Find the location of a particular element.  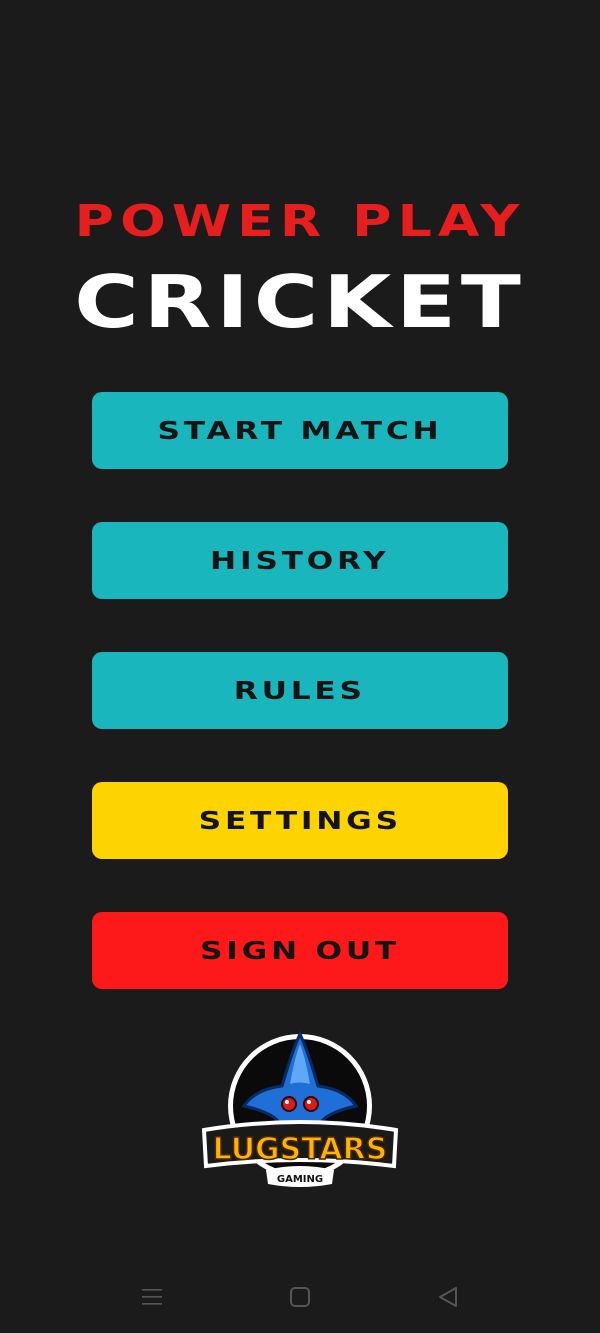

sign-out-label: SIGN OUT is located at coordinates (300, 950).